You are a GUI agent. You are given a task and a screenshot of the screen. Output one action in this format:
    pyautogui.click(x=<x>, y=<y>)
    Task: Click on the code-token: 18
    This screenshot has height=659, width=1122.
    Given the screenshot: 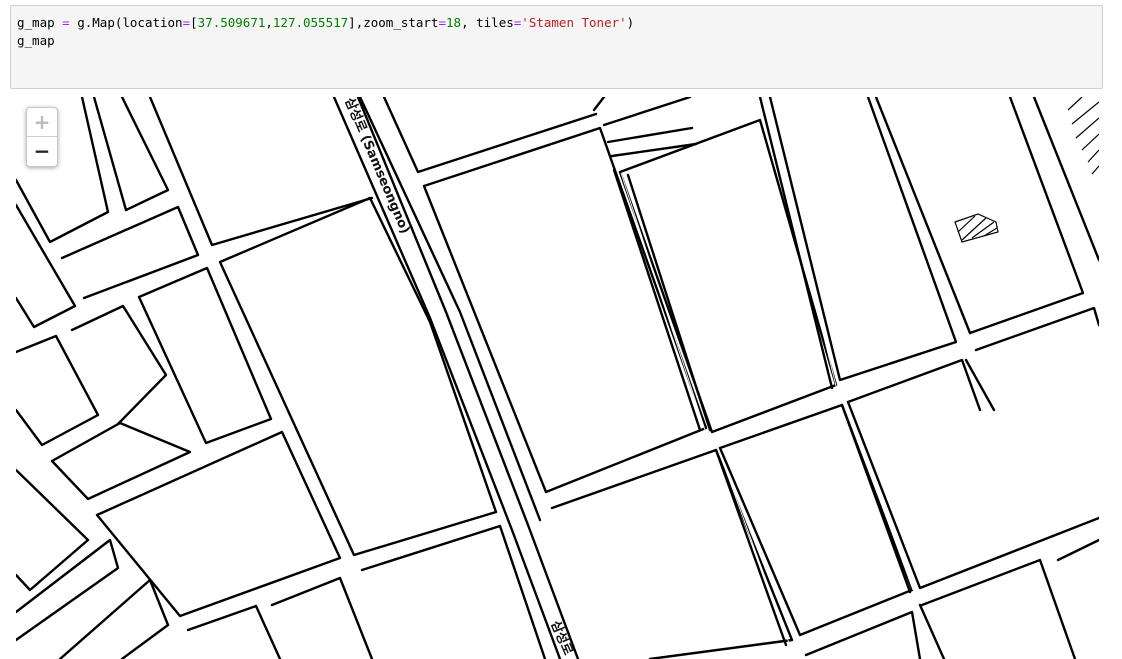 What is the action you would take?
    pyautogui.click(x=454, y=22)
    